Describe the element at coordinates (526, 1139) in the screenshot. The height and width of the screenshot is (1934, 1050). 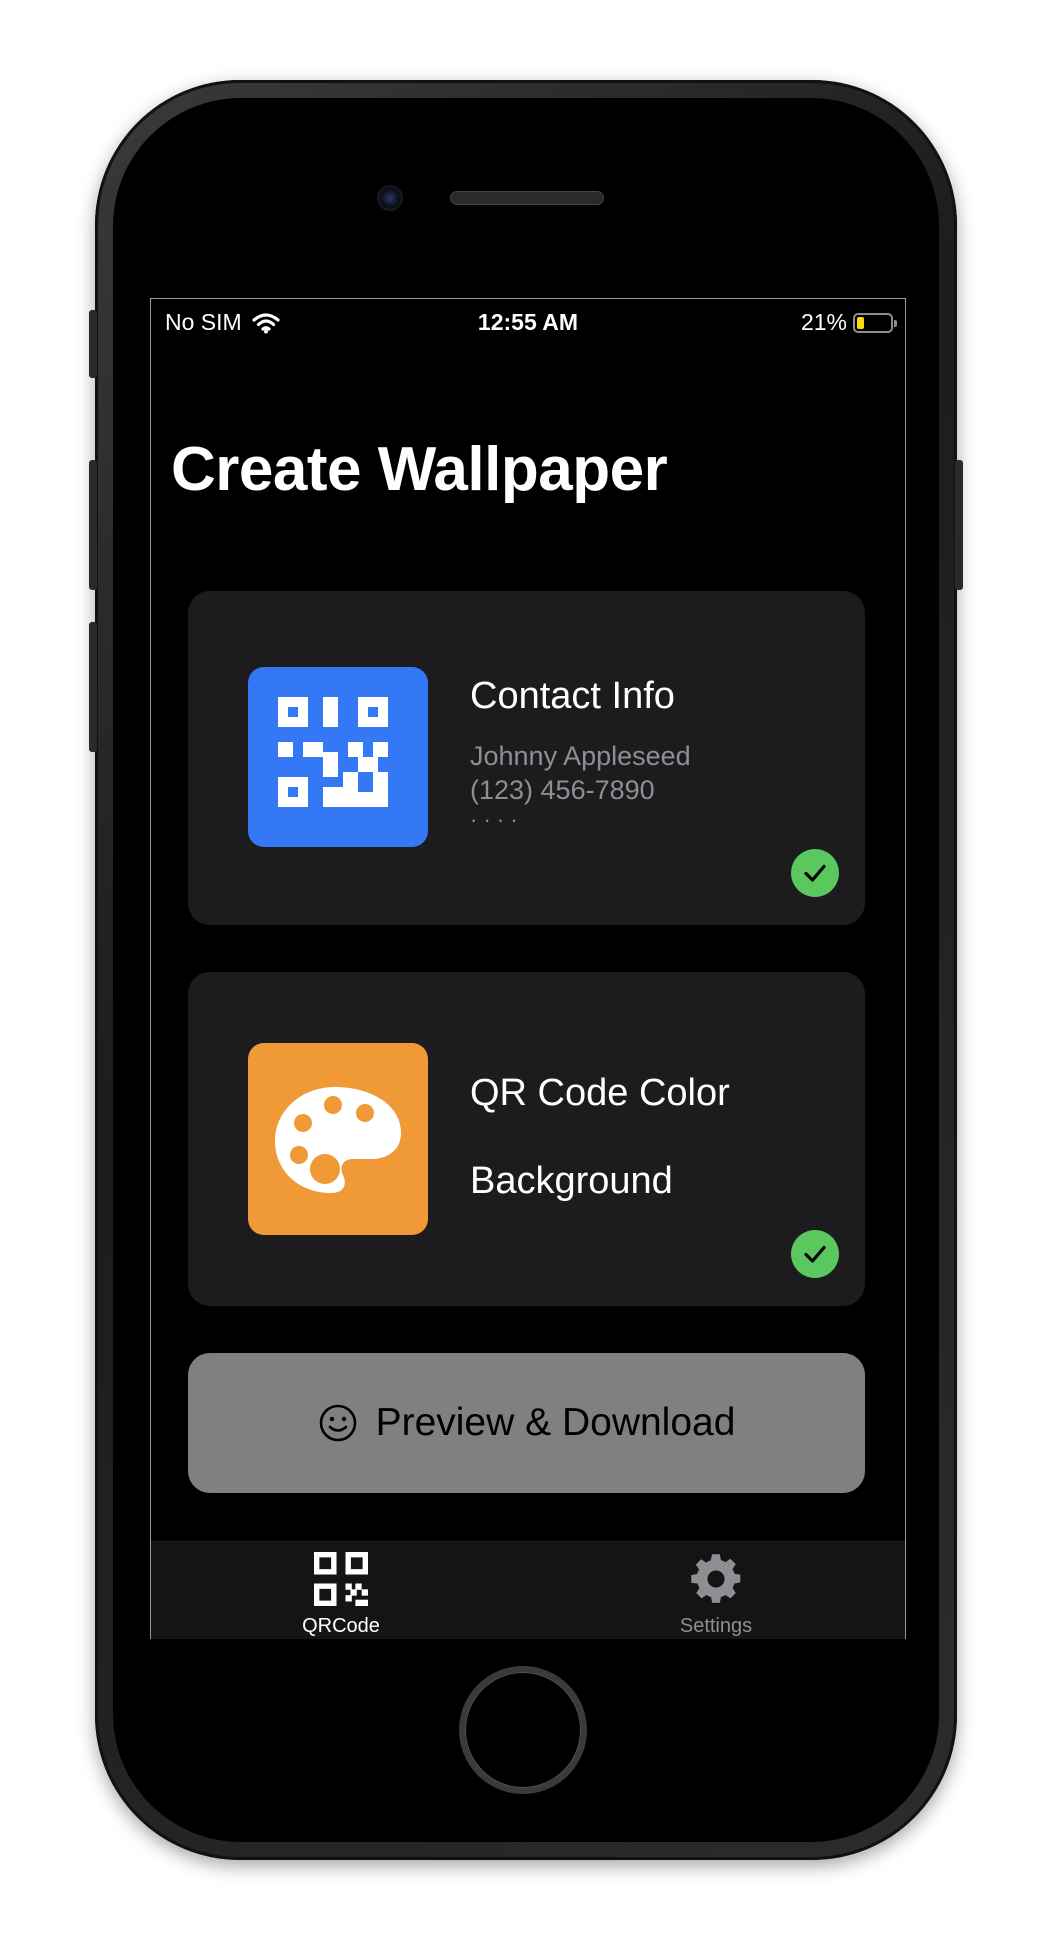
I see `qr-color-card: QR Code Color Background` at that location.